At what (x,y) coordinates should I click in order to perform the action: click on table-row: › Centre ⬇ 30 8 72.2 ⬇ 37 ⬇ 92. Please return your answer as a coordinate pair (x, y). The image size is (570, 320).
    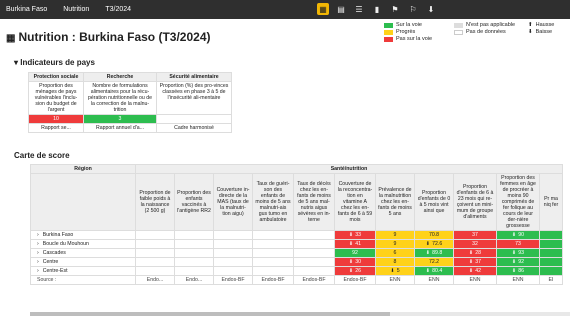
    Looking at the image, I should click on (296, 262).